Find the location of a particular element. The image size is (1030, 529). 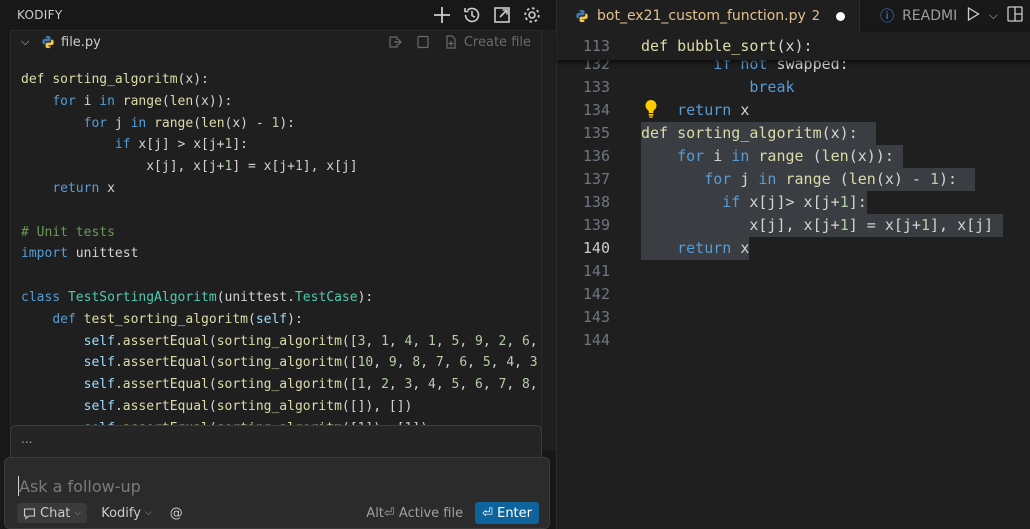

code-line: import unittest is located at coordinates (80, 254).